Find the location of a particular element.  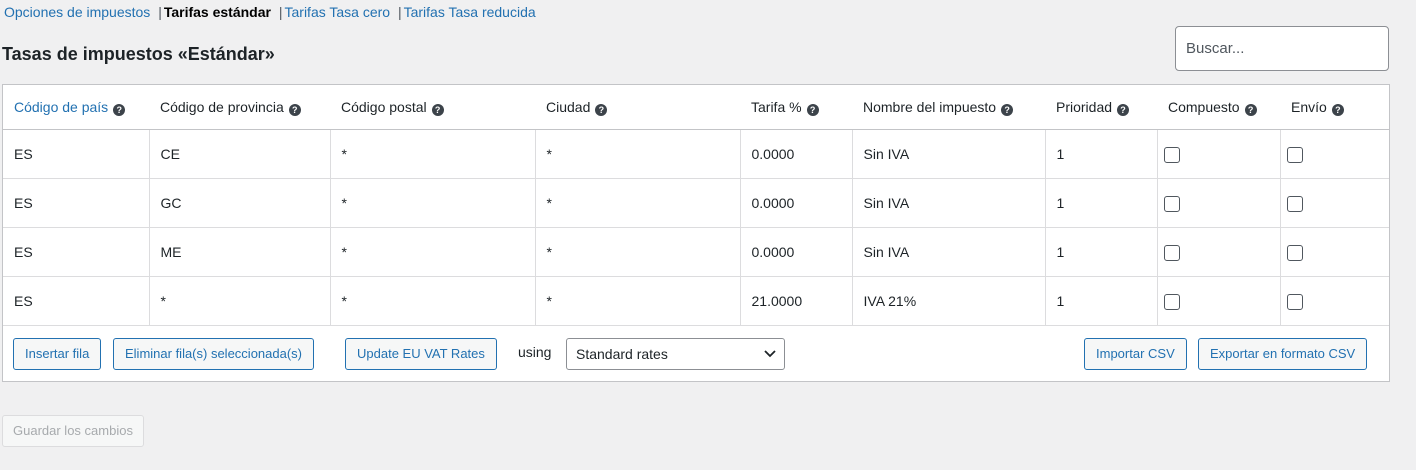

table-row: ES ME * * 0.0000 Sin IVA 1 is located at coordinates (696, 252).